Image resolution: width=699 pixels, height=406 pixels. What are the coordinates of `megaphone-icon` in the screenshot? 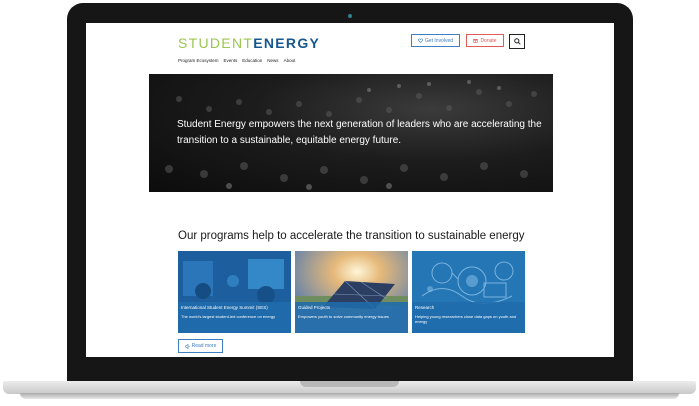 It's located at (187, 346).